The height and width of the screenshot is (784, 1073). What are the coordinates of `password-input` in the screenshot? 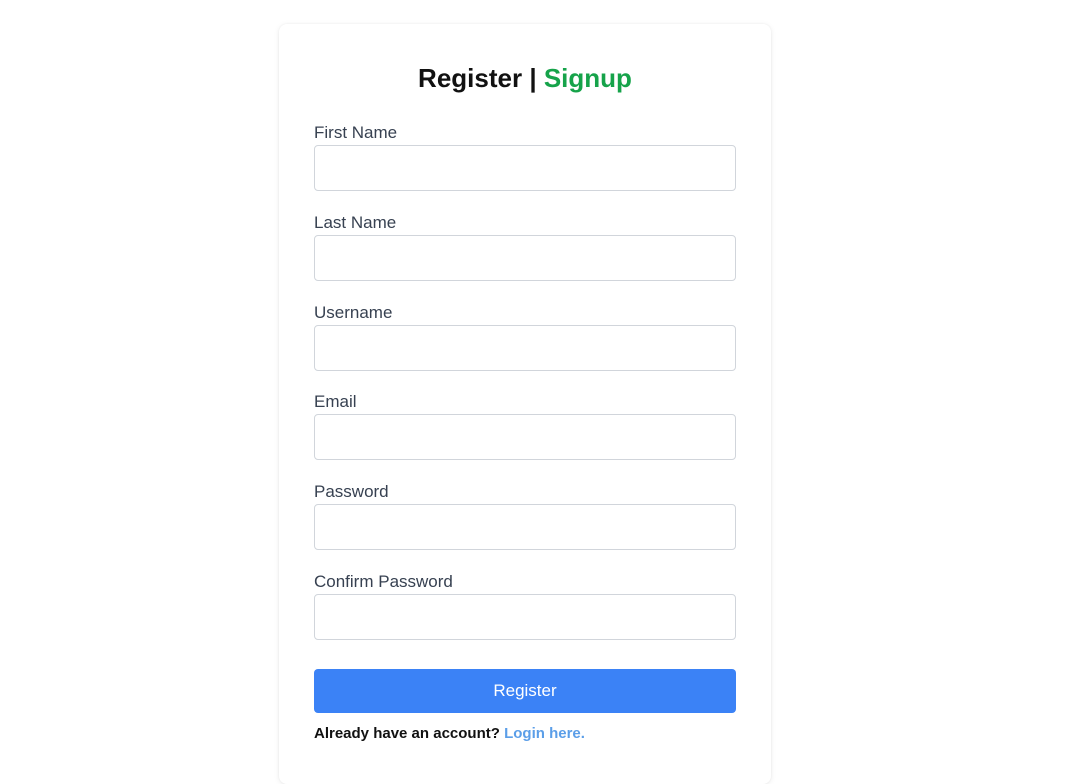 It's located at (525, 527).